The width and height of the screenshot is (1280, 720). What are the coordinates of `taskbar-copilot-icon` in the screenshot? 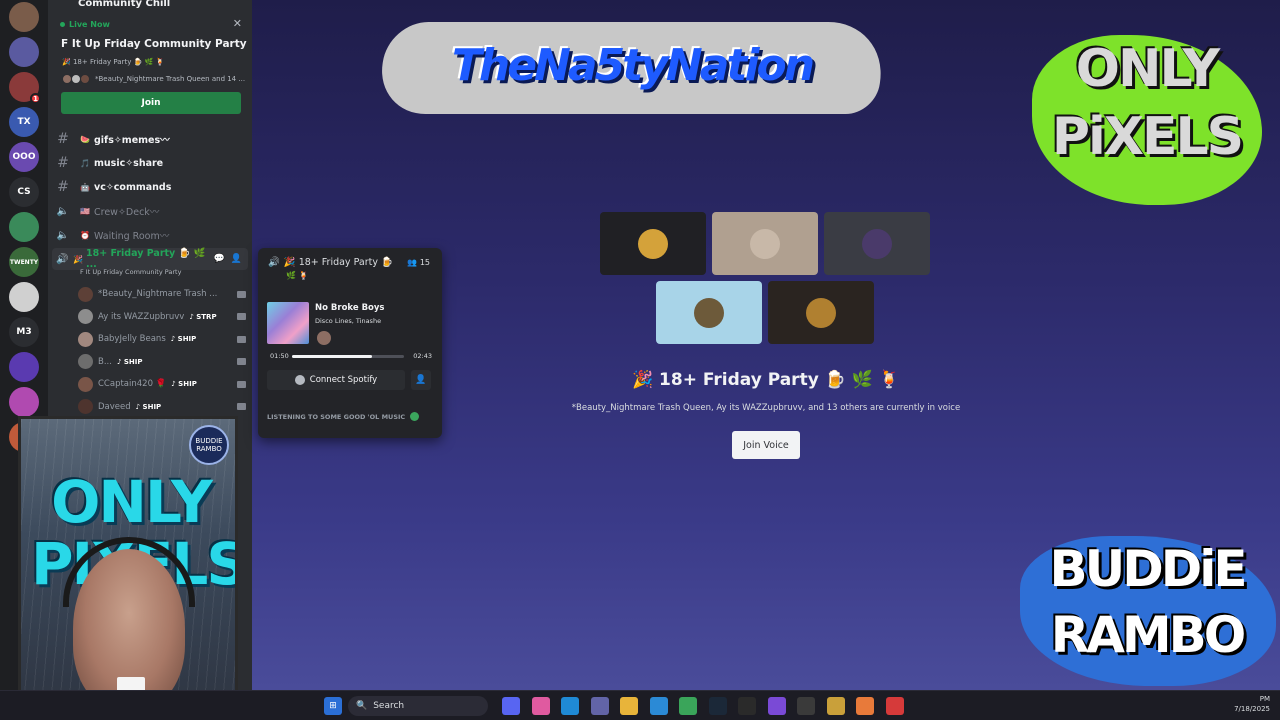 It's located at (540, 706).